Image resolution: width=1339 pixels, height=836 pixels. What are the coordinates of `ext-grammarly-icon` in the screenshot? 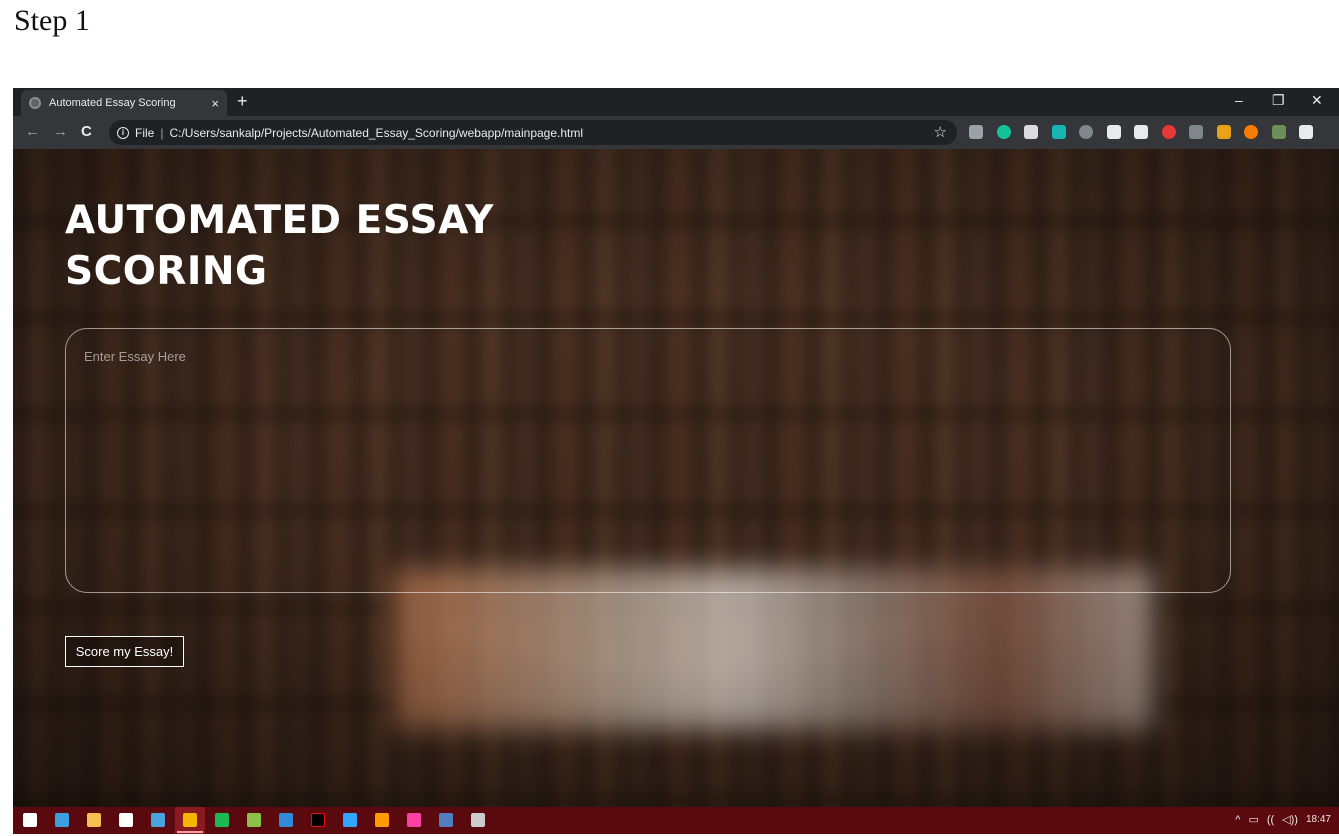 It's located at (1003, 132).